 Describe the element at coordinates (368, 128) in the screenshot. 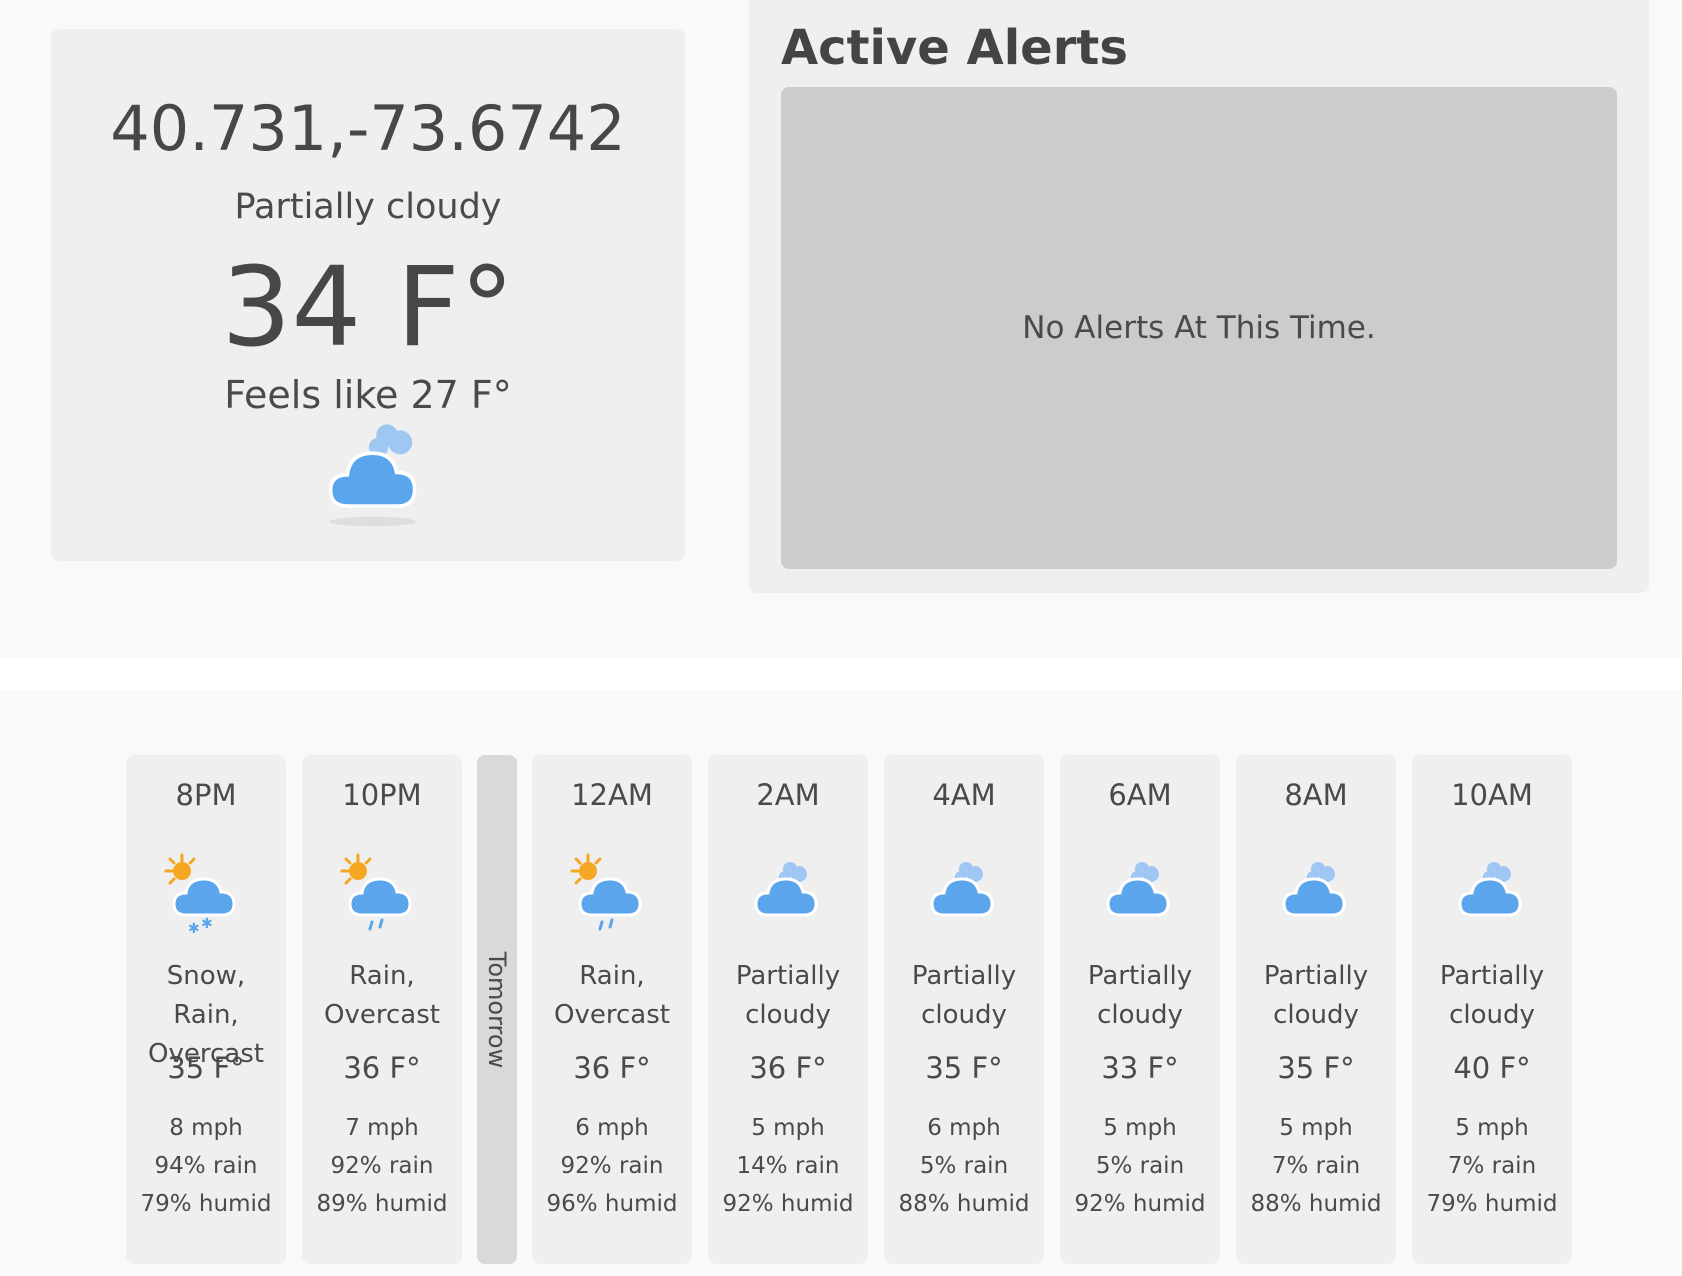

I see `location-coordinates: 40.731,-73.6742` at that location.